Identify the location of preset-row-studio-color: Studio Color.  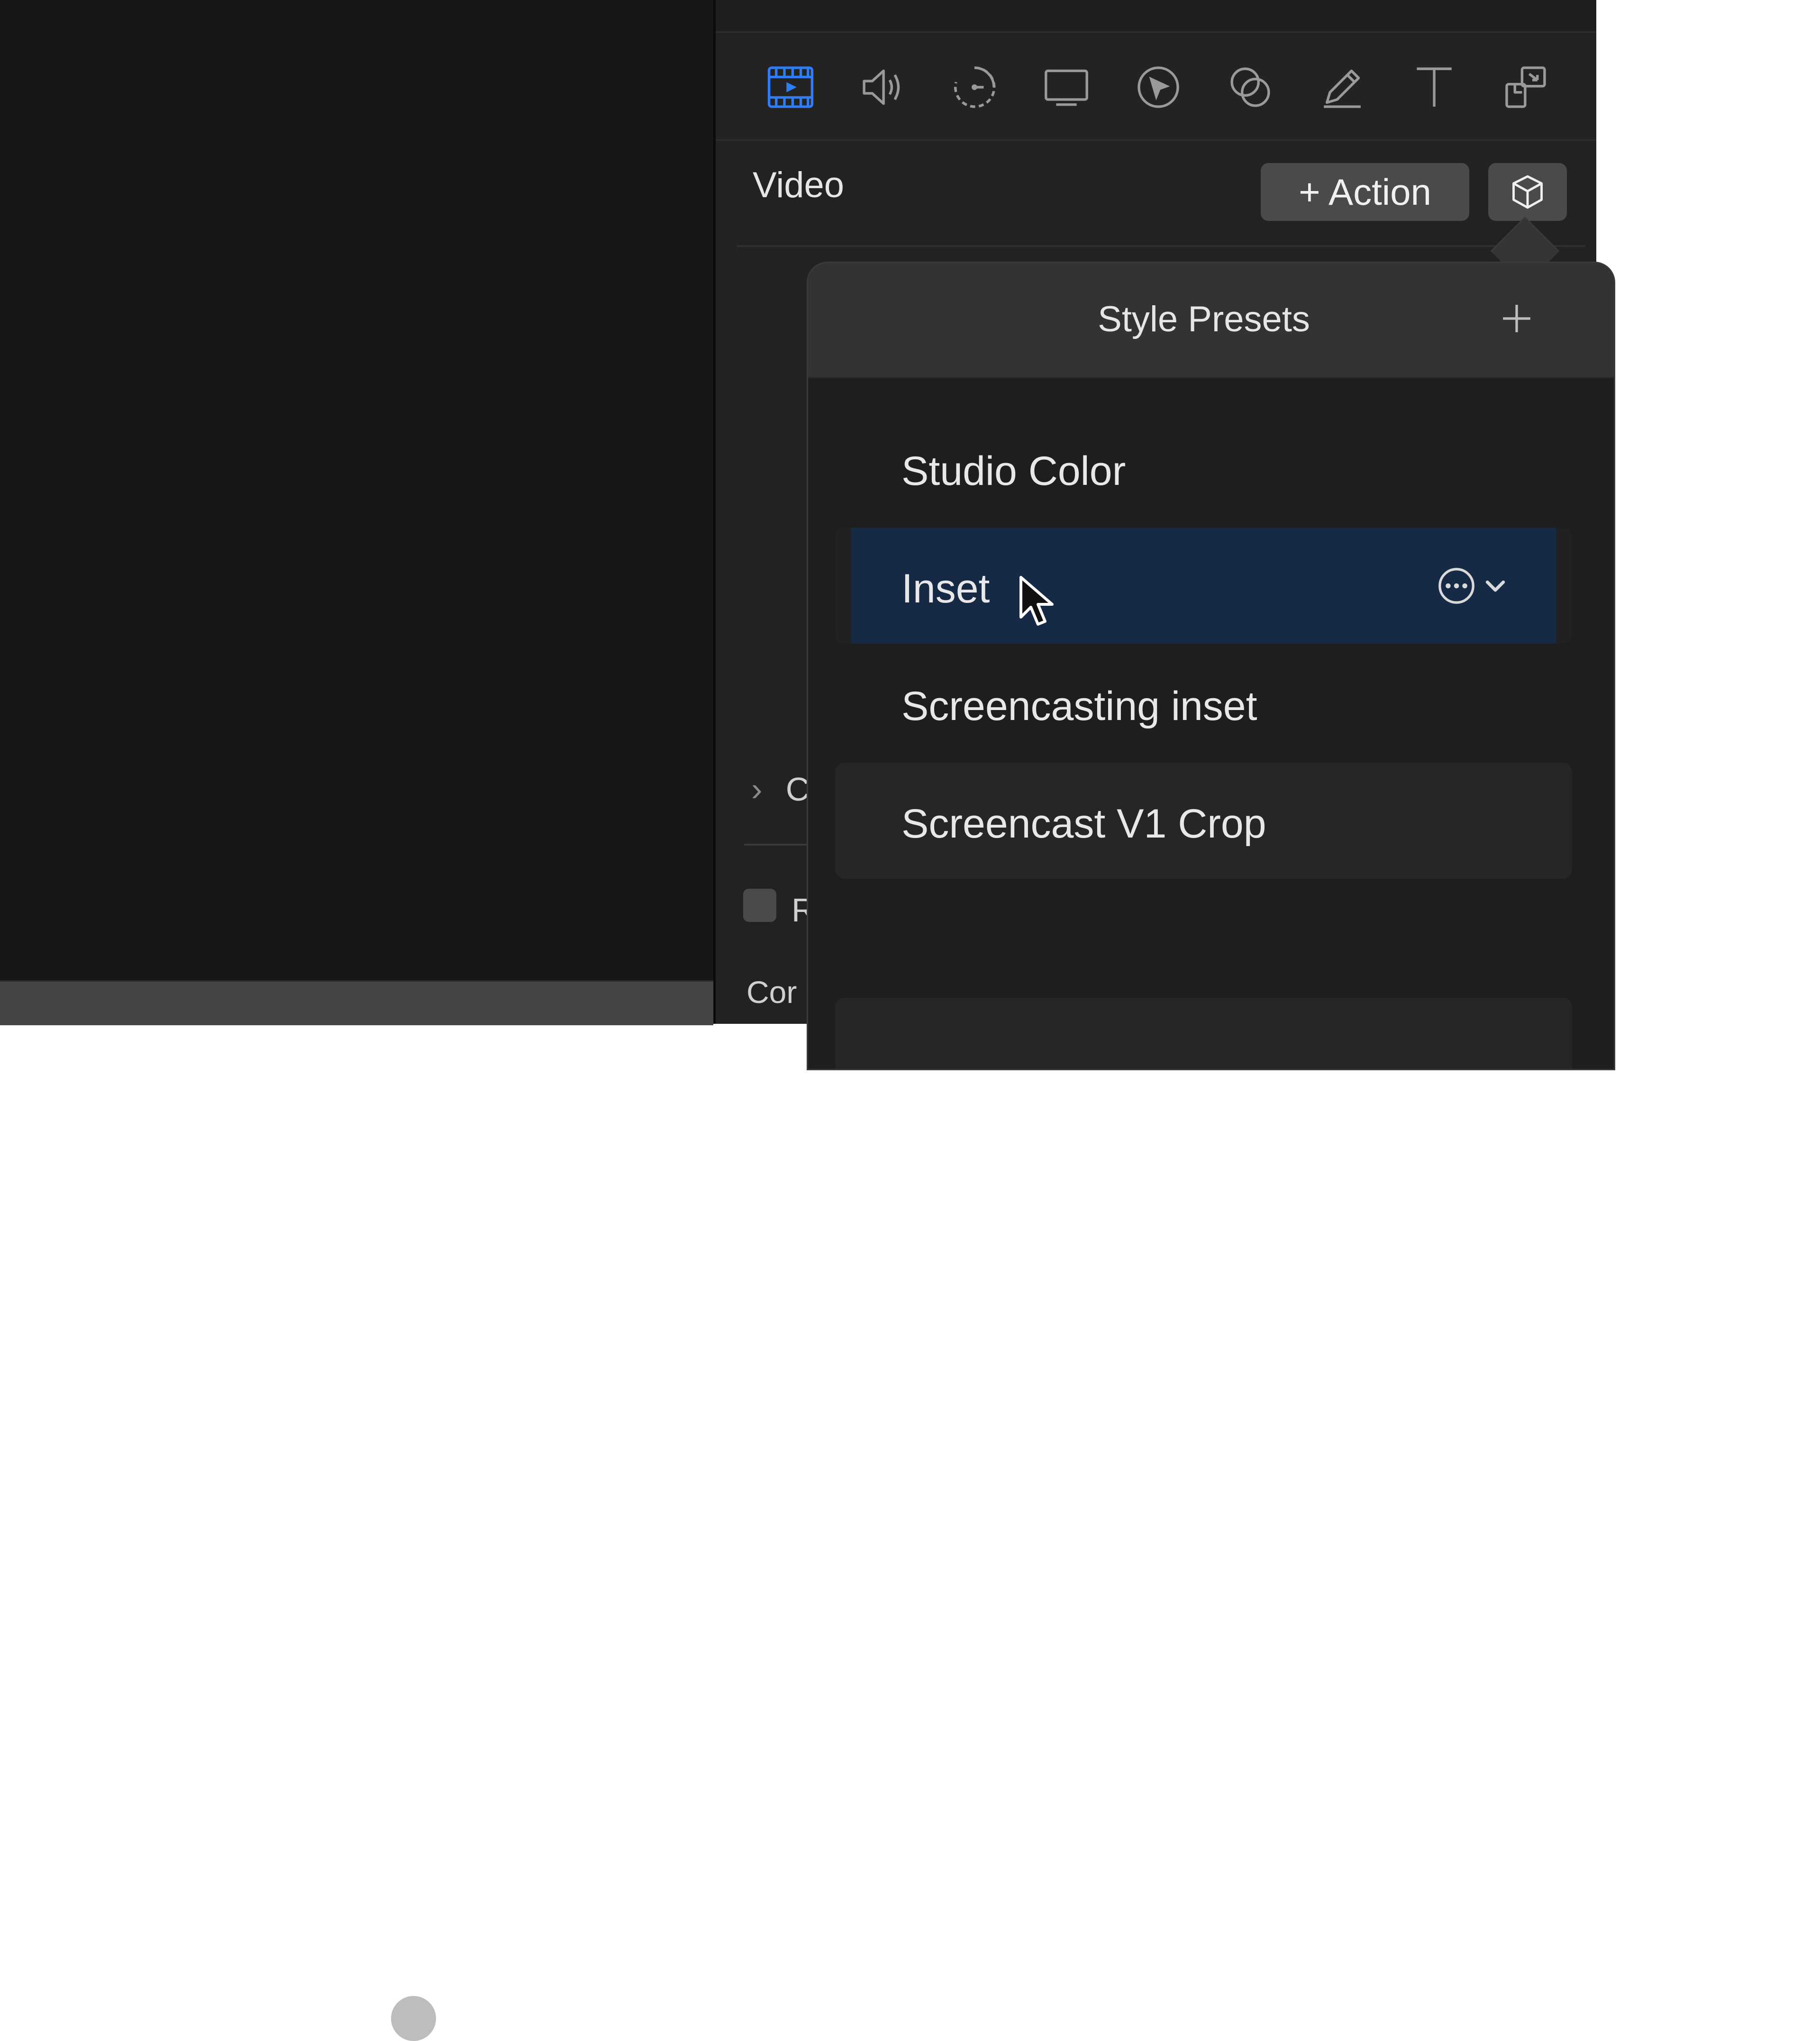
(1203, 468).